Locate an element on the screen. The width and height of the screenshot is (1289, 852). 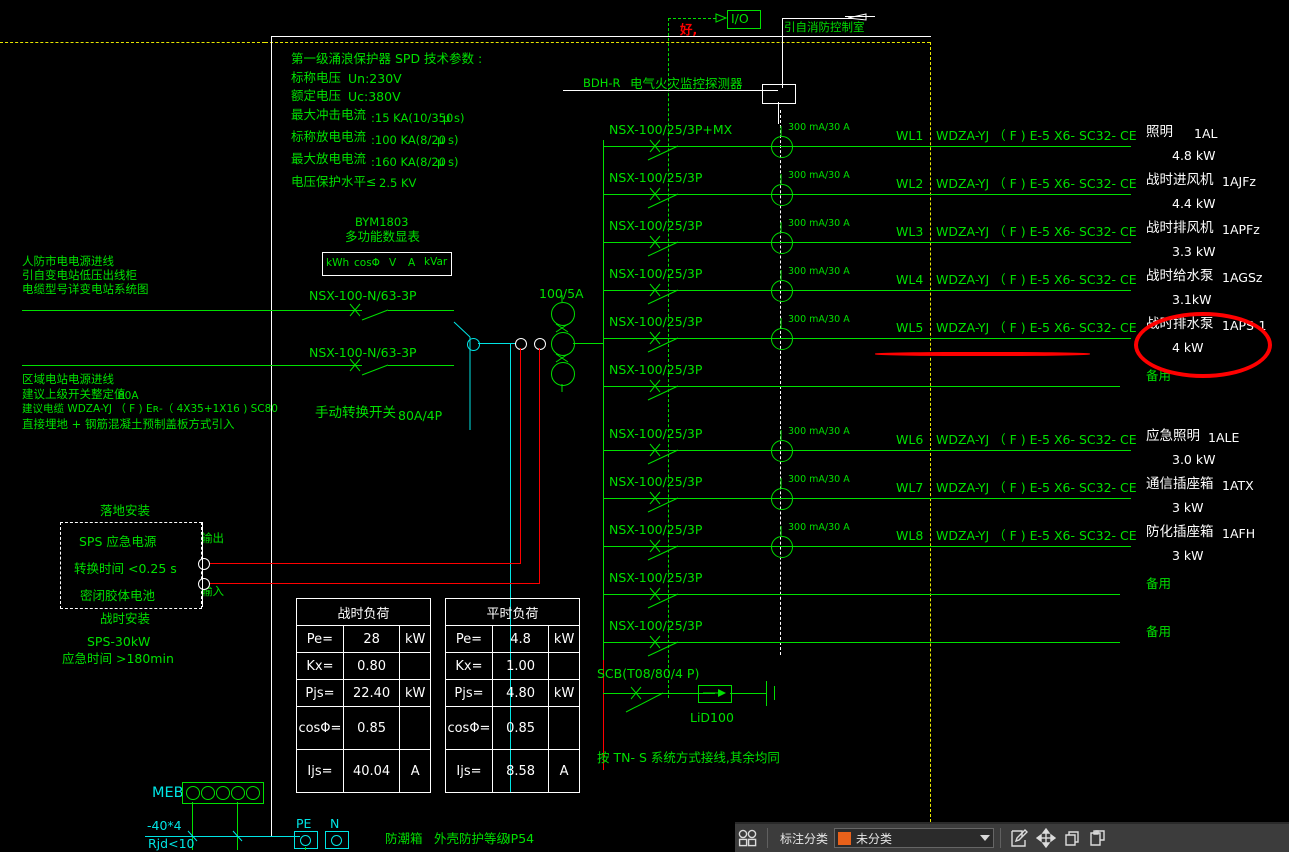
feeder-7-breaker-label: NSX-100/25/3P is located at coordinates (656, 433).